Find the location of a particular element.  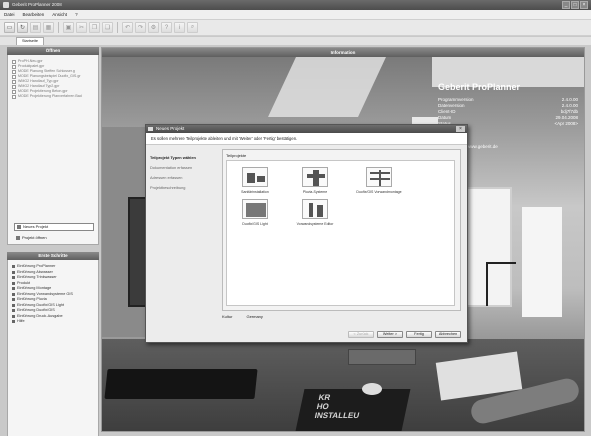

wizard-step-documentation: Dokumentation erfassen is located at coordinates (184, 168).